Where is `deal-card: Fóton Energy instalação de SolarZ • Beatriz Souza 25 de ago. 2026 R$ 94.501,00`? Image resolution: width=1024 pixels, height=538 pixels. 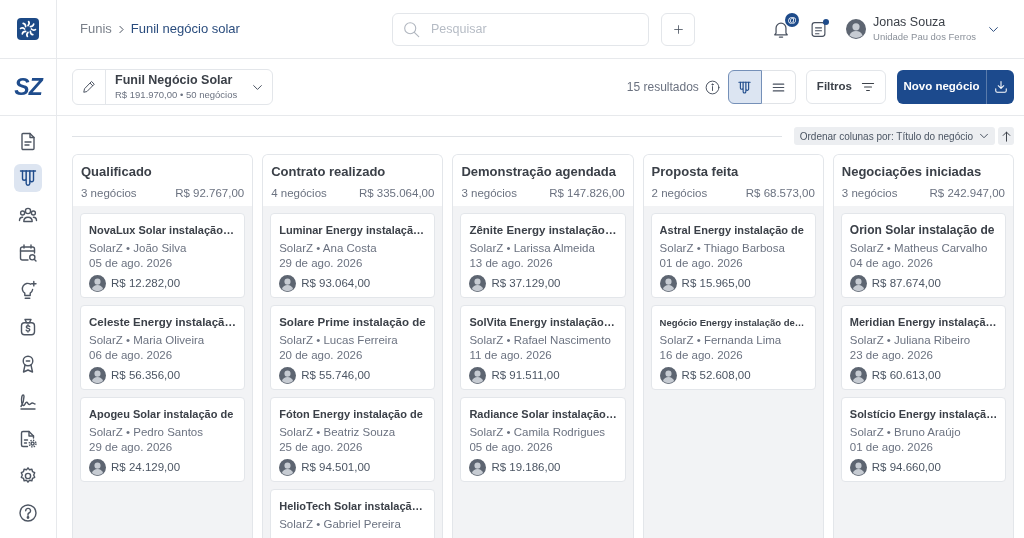 deal-card: Fóton Energy instalação de SolarZ • Beatriz Souza 25 de ago. 2026 R$ 94.501,00 is located at coordinates (353, 439).